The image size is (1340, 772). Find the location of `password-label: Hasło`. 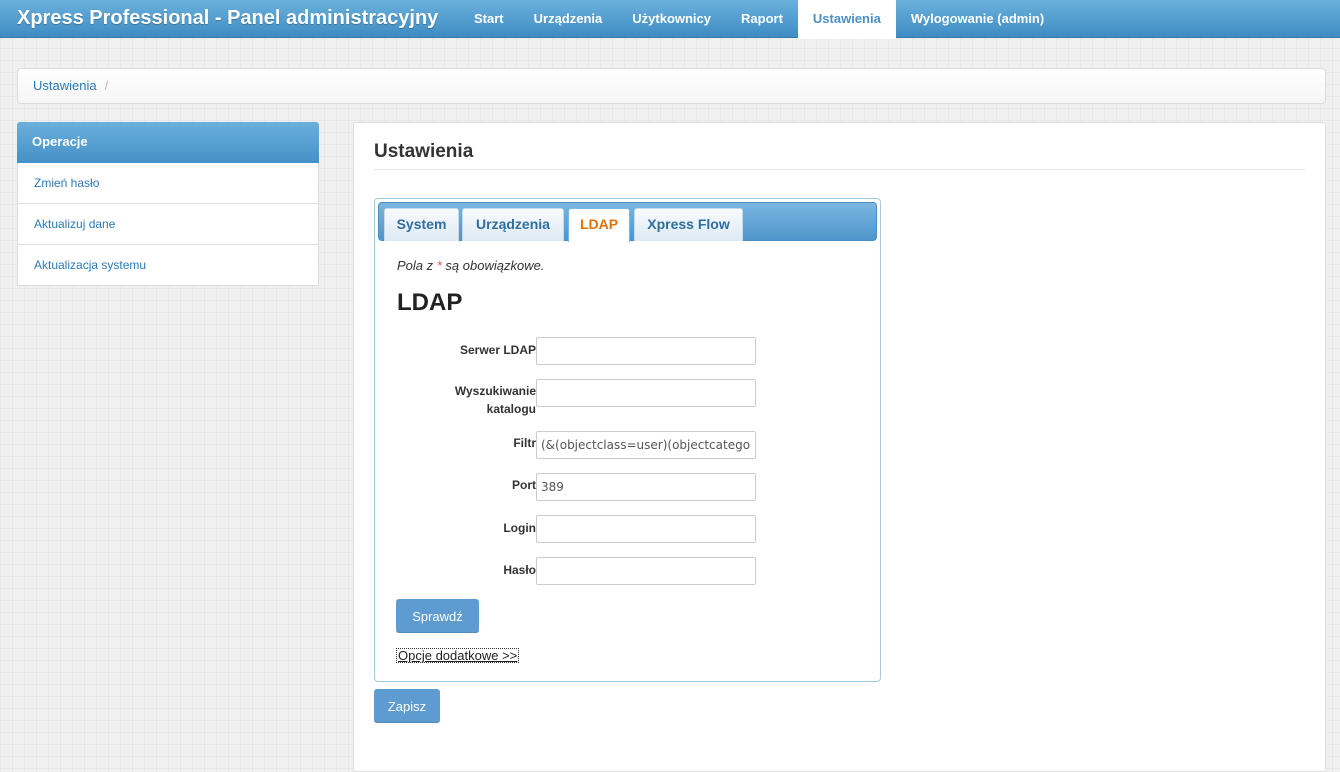

password-label: Hasło is located at coordinates (519, 570).